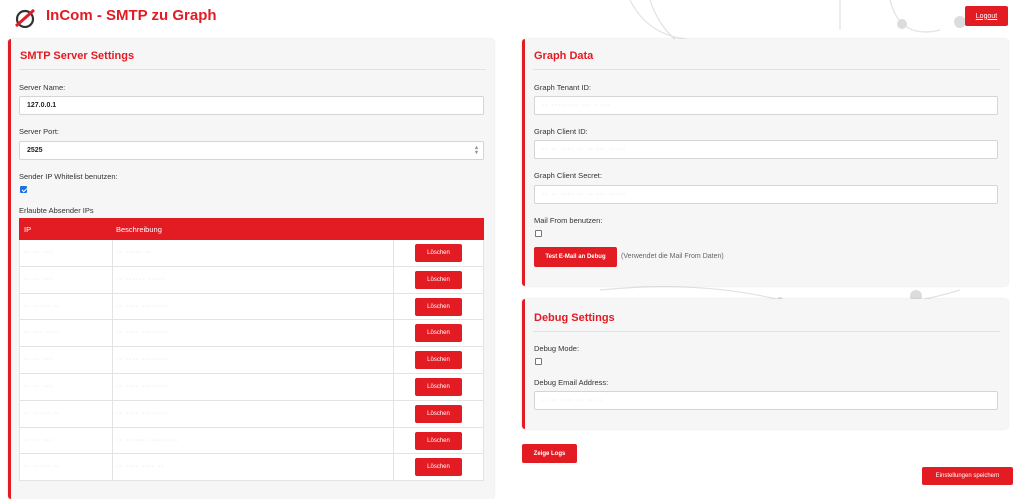 The height and width of the screenshot is (499, 1024). What do you see at coordinates (476, 150) in the screenshot?
I see `spinner-arrows-icon: ▴ ▾` at bounding box center [476, 150].